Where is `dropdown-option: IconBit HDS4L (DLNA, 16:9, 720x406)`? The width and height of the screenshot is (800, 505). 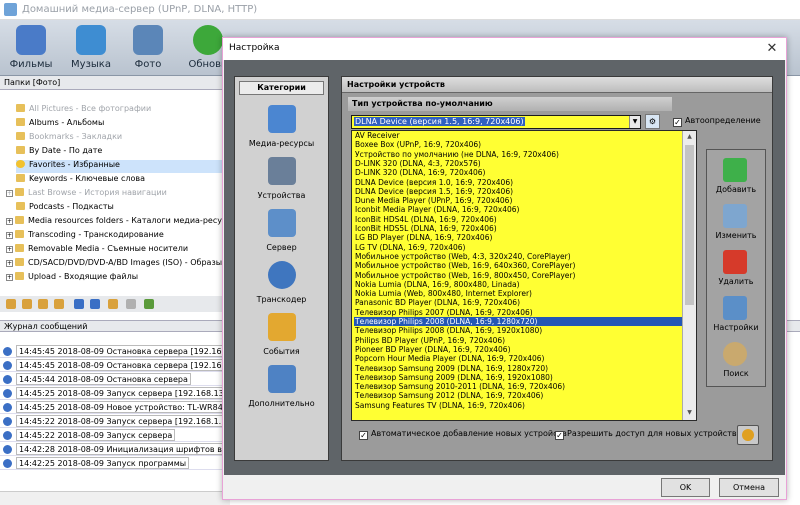 dropdown-option: IconBit HDS4L (DLNA, 16:9, 720x406) is located at coordinates (518, 219).